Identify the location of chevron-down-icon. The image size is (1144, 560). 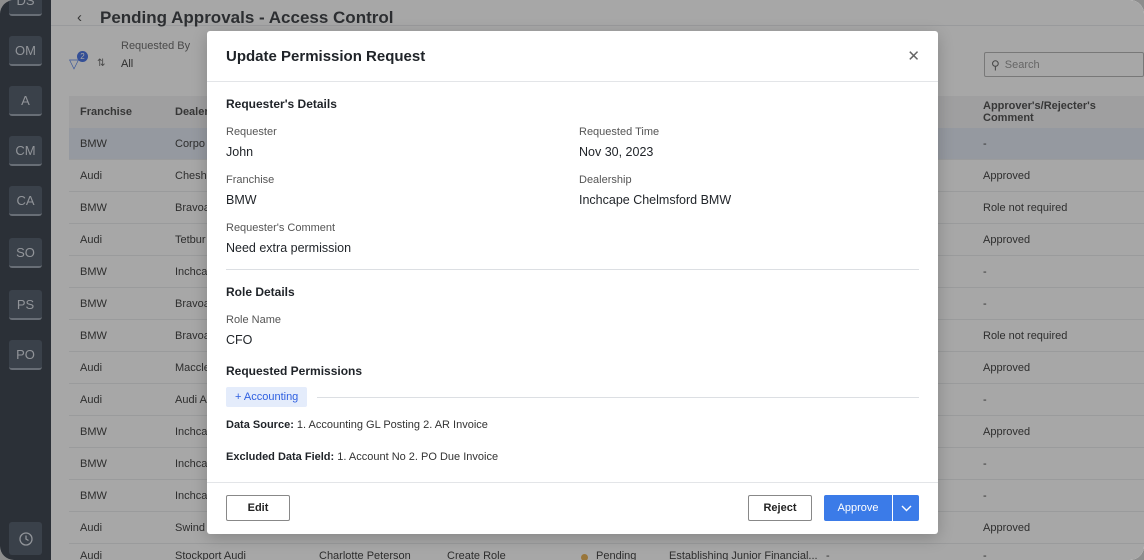
(906, 508).